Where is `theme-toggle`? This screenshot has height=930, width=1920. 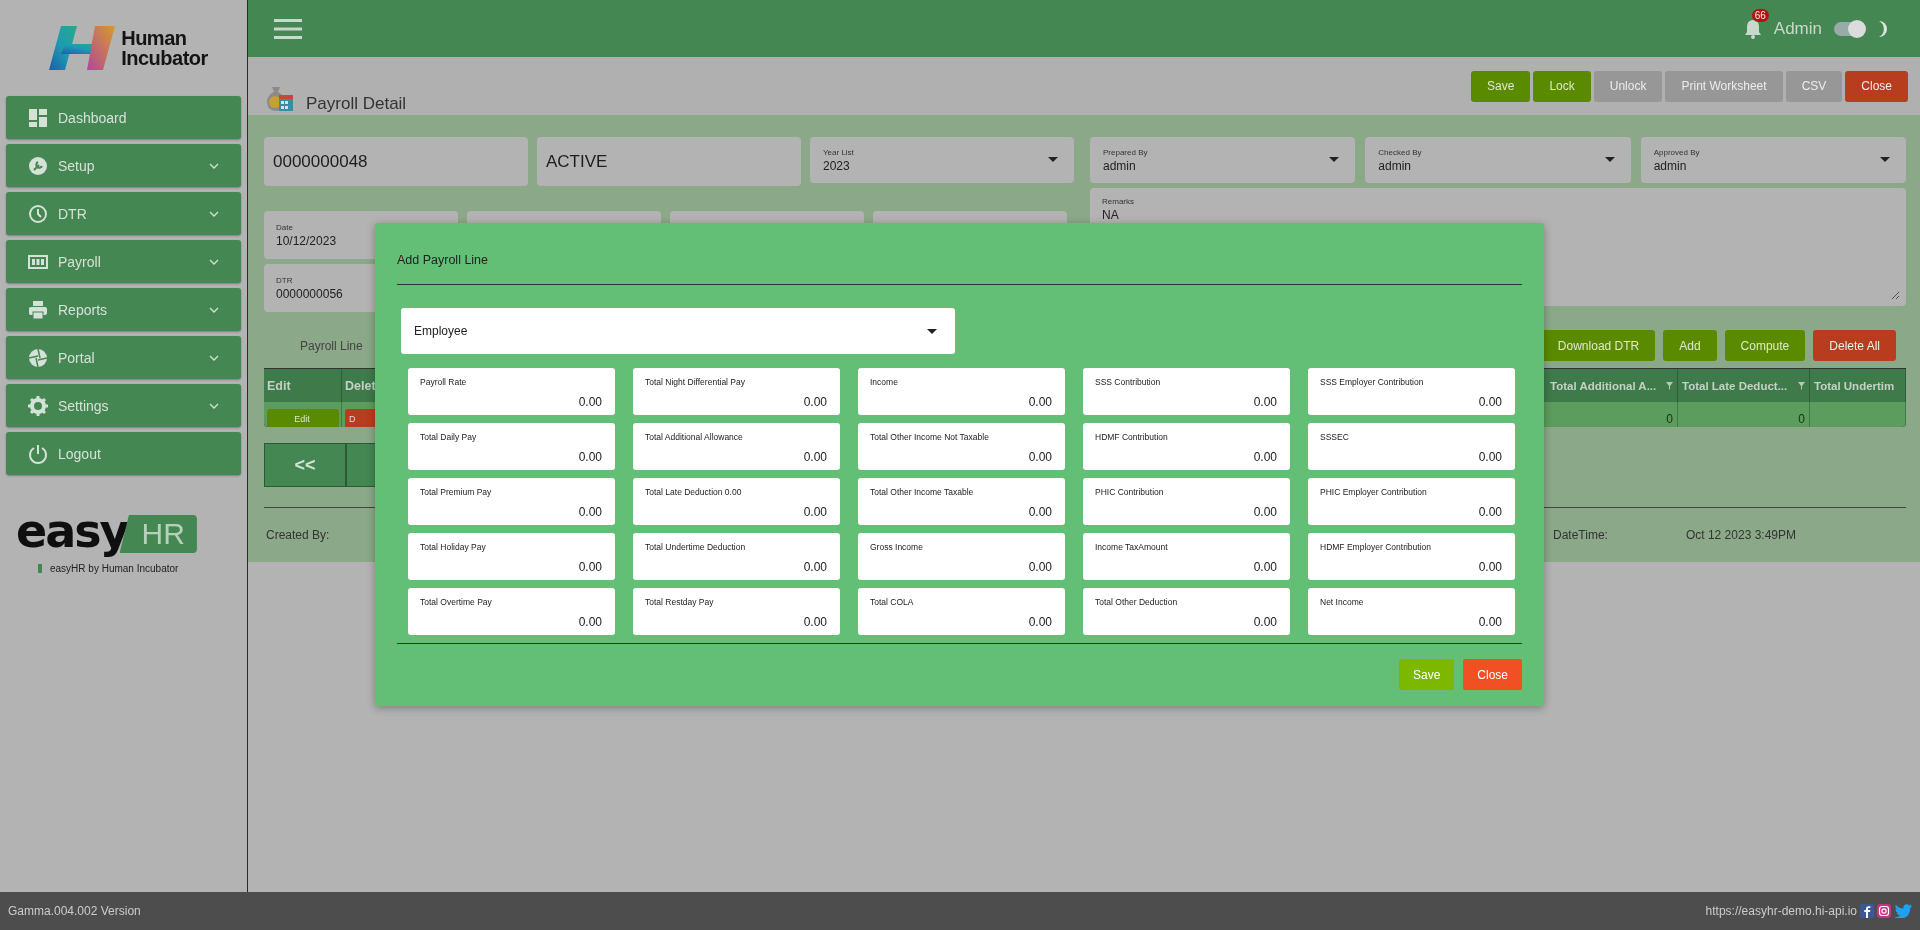 theme-toggle is located at coordinates (1849, 28).